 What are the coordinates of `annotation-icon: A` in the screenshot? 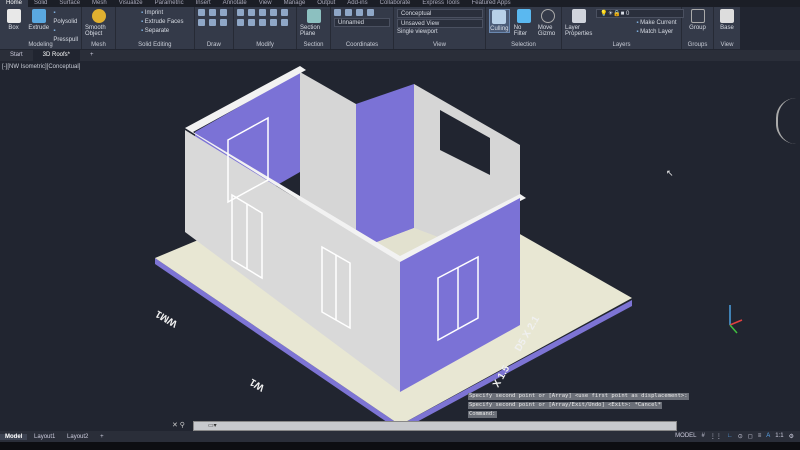 It's located at (768, 436).